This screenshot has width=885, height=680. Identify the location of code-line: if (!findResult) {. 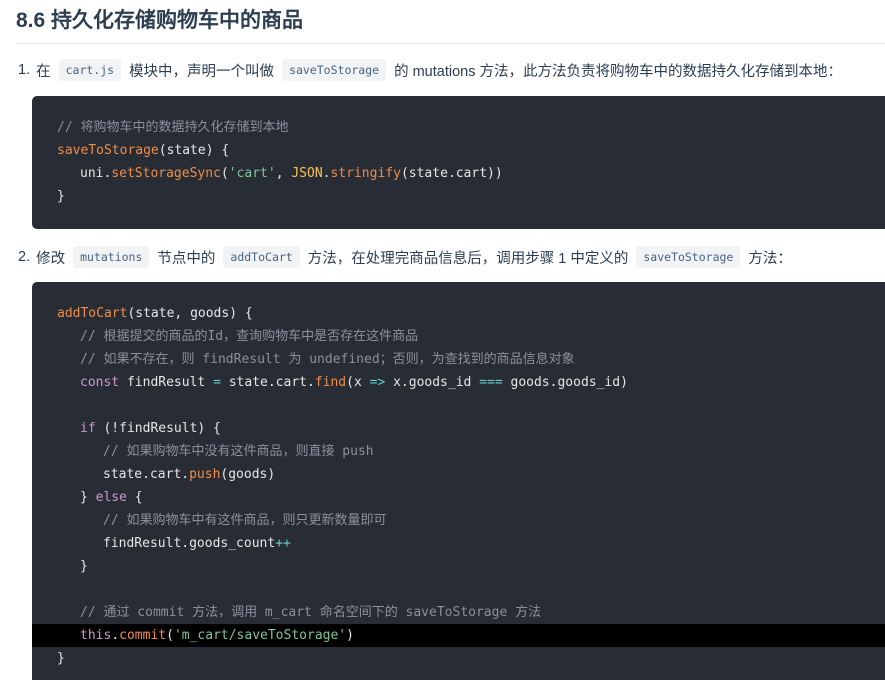
(150, 428).